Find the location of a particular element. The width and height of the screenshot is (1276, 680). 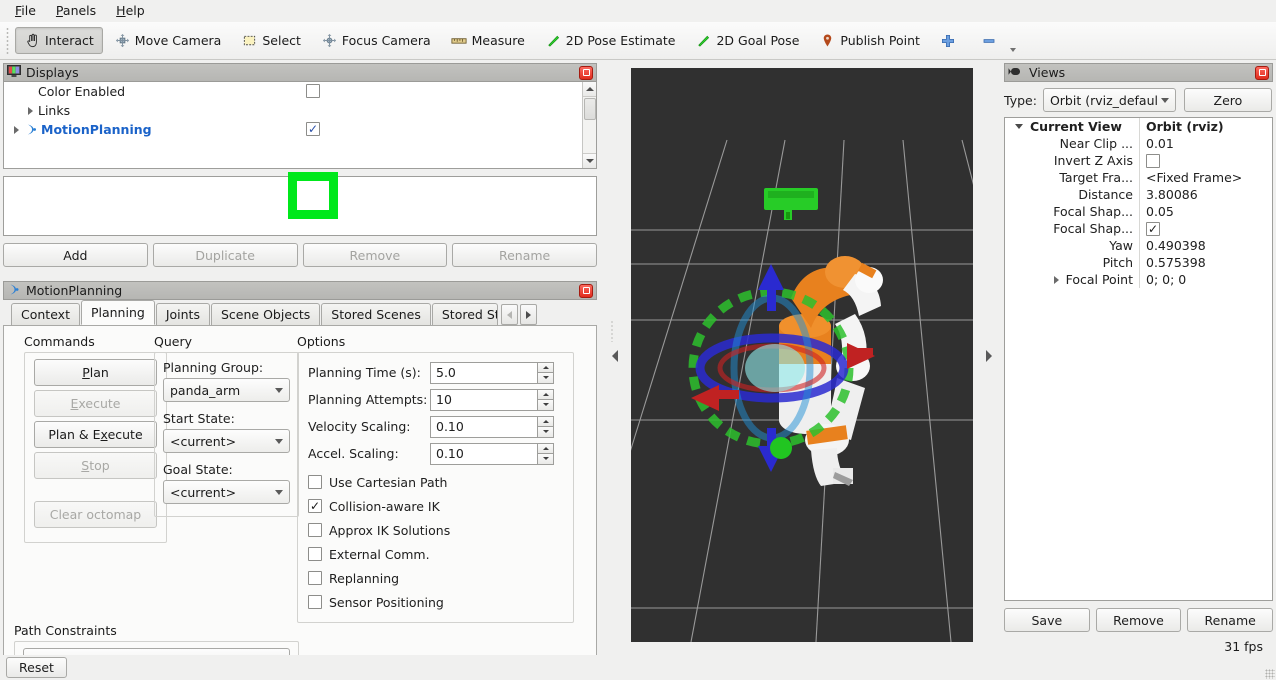

plan-button: Plan is located at coordinates (95, 372).